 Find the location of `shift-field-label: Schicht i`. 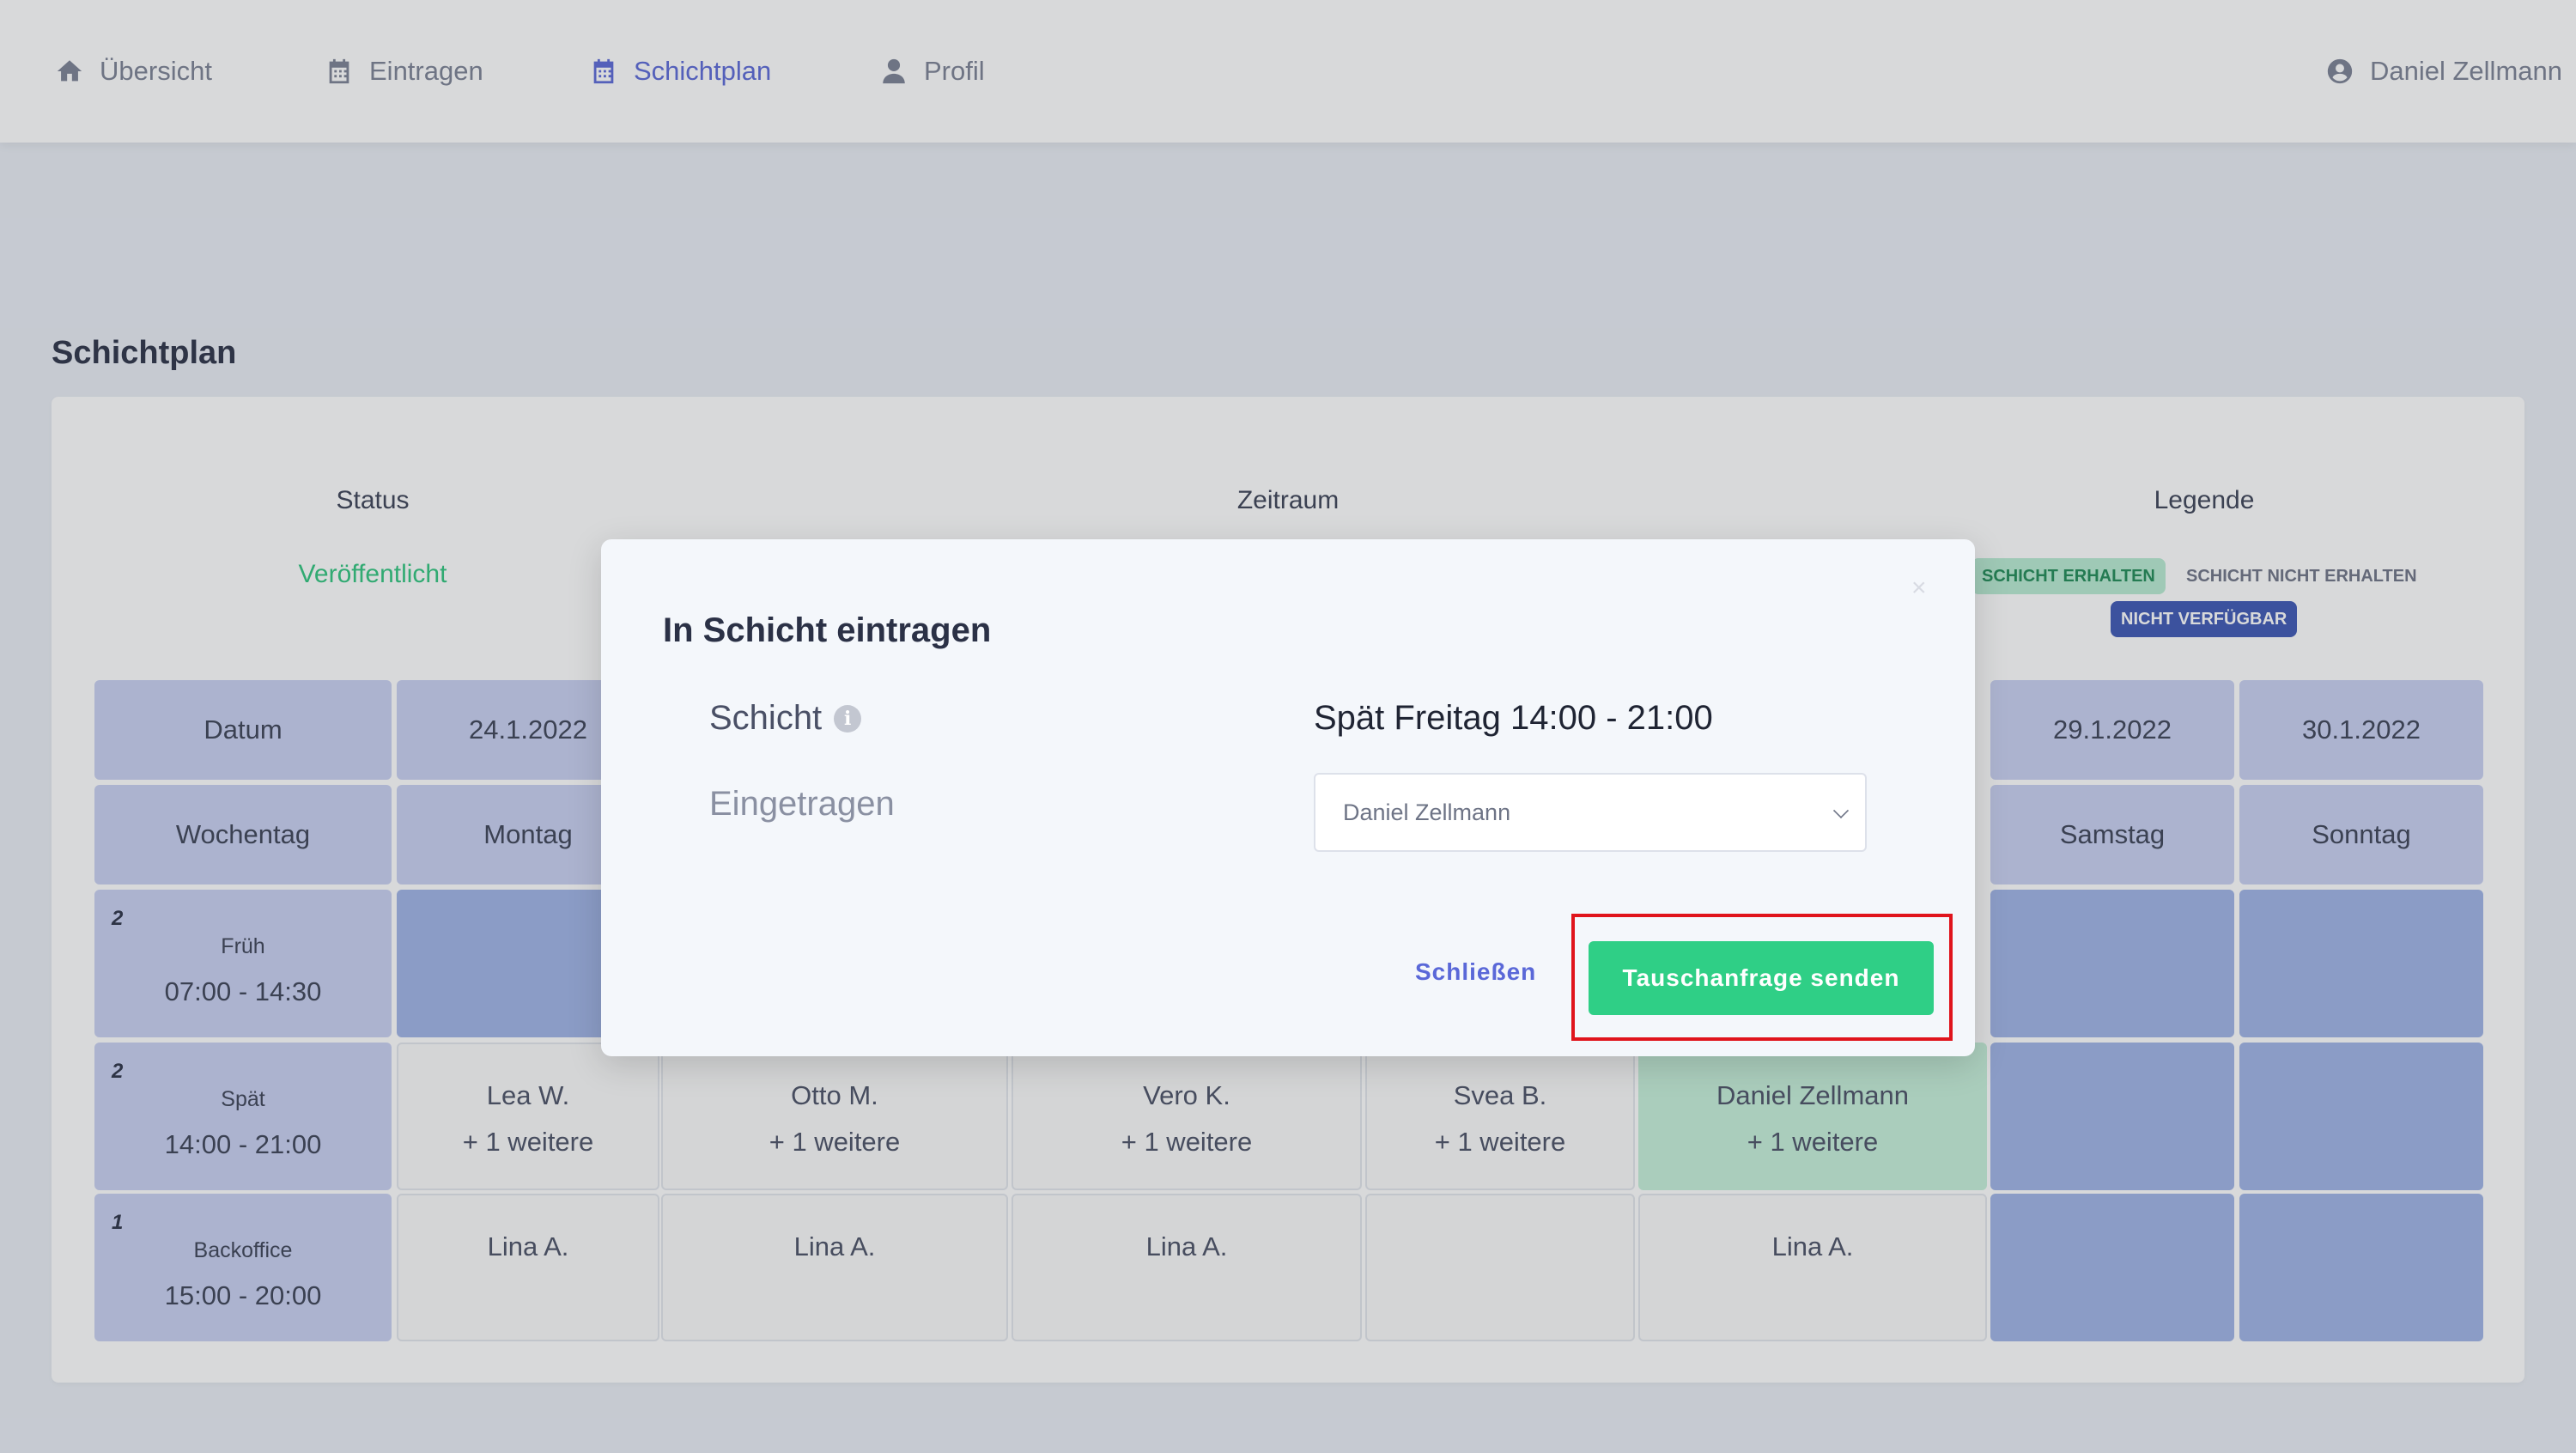

shift-field-label: Schicht i is located at coordinates (786, 718).